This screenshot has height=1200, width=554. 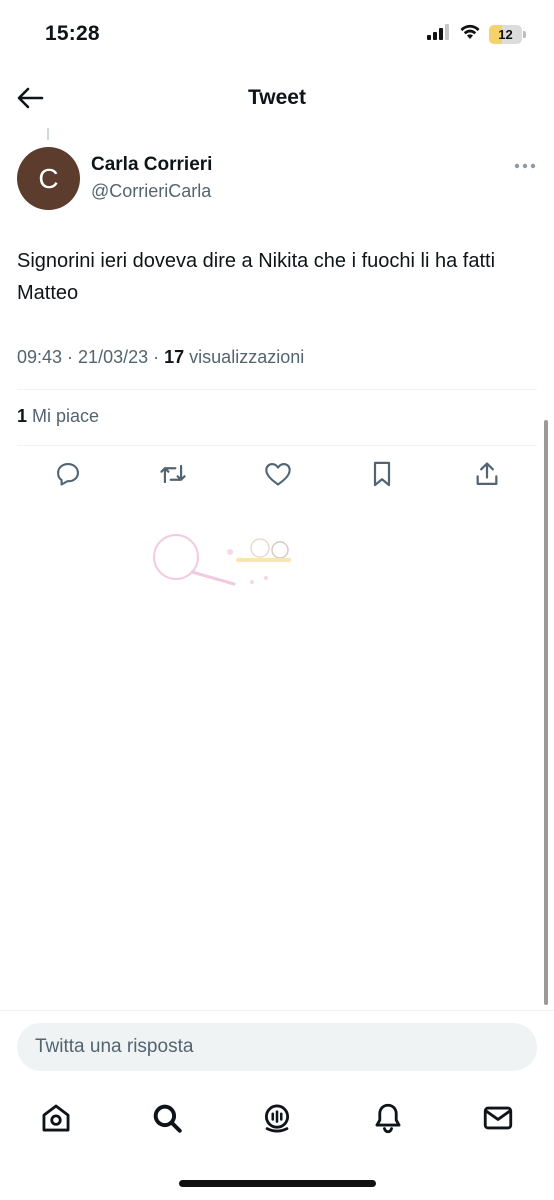 What do you see at coordinates (247, 357) in the screenshot?
I see `views-label: visualizzazioni` at bounding box center [247, 357].